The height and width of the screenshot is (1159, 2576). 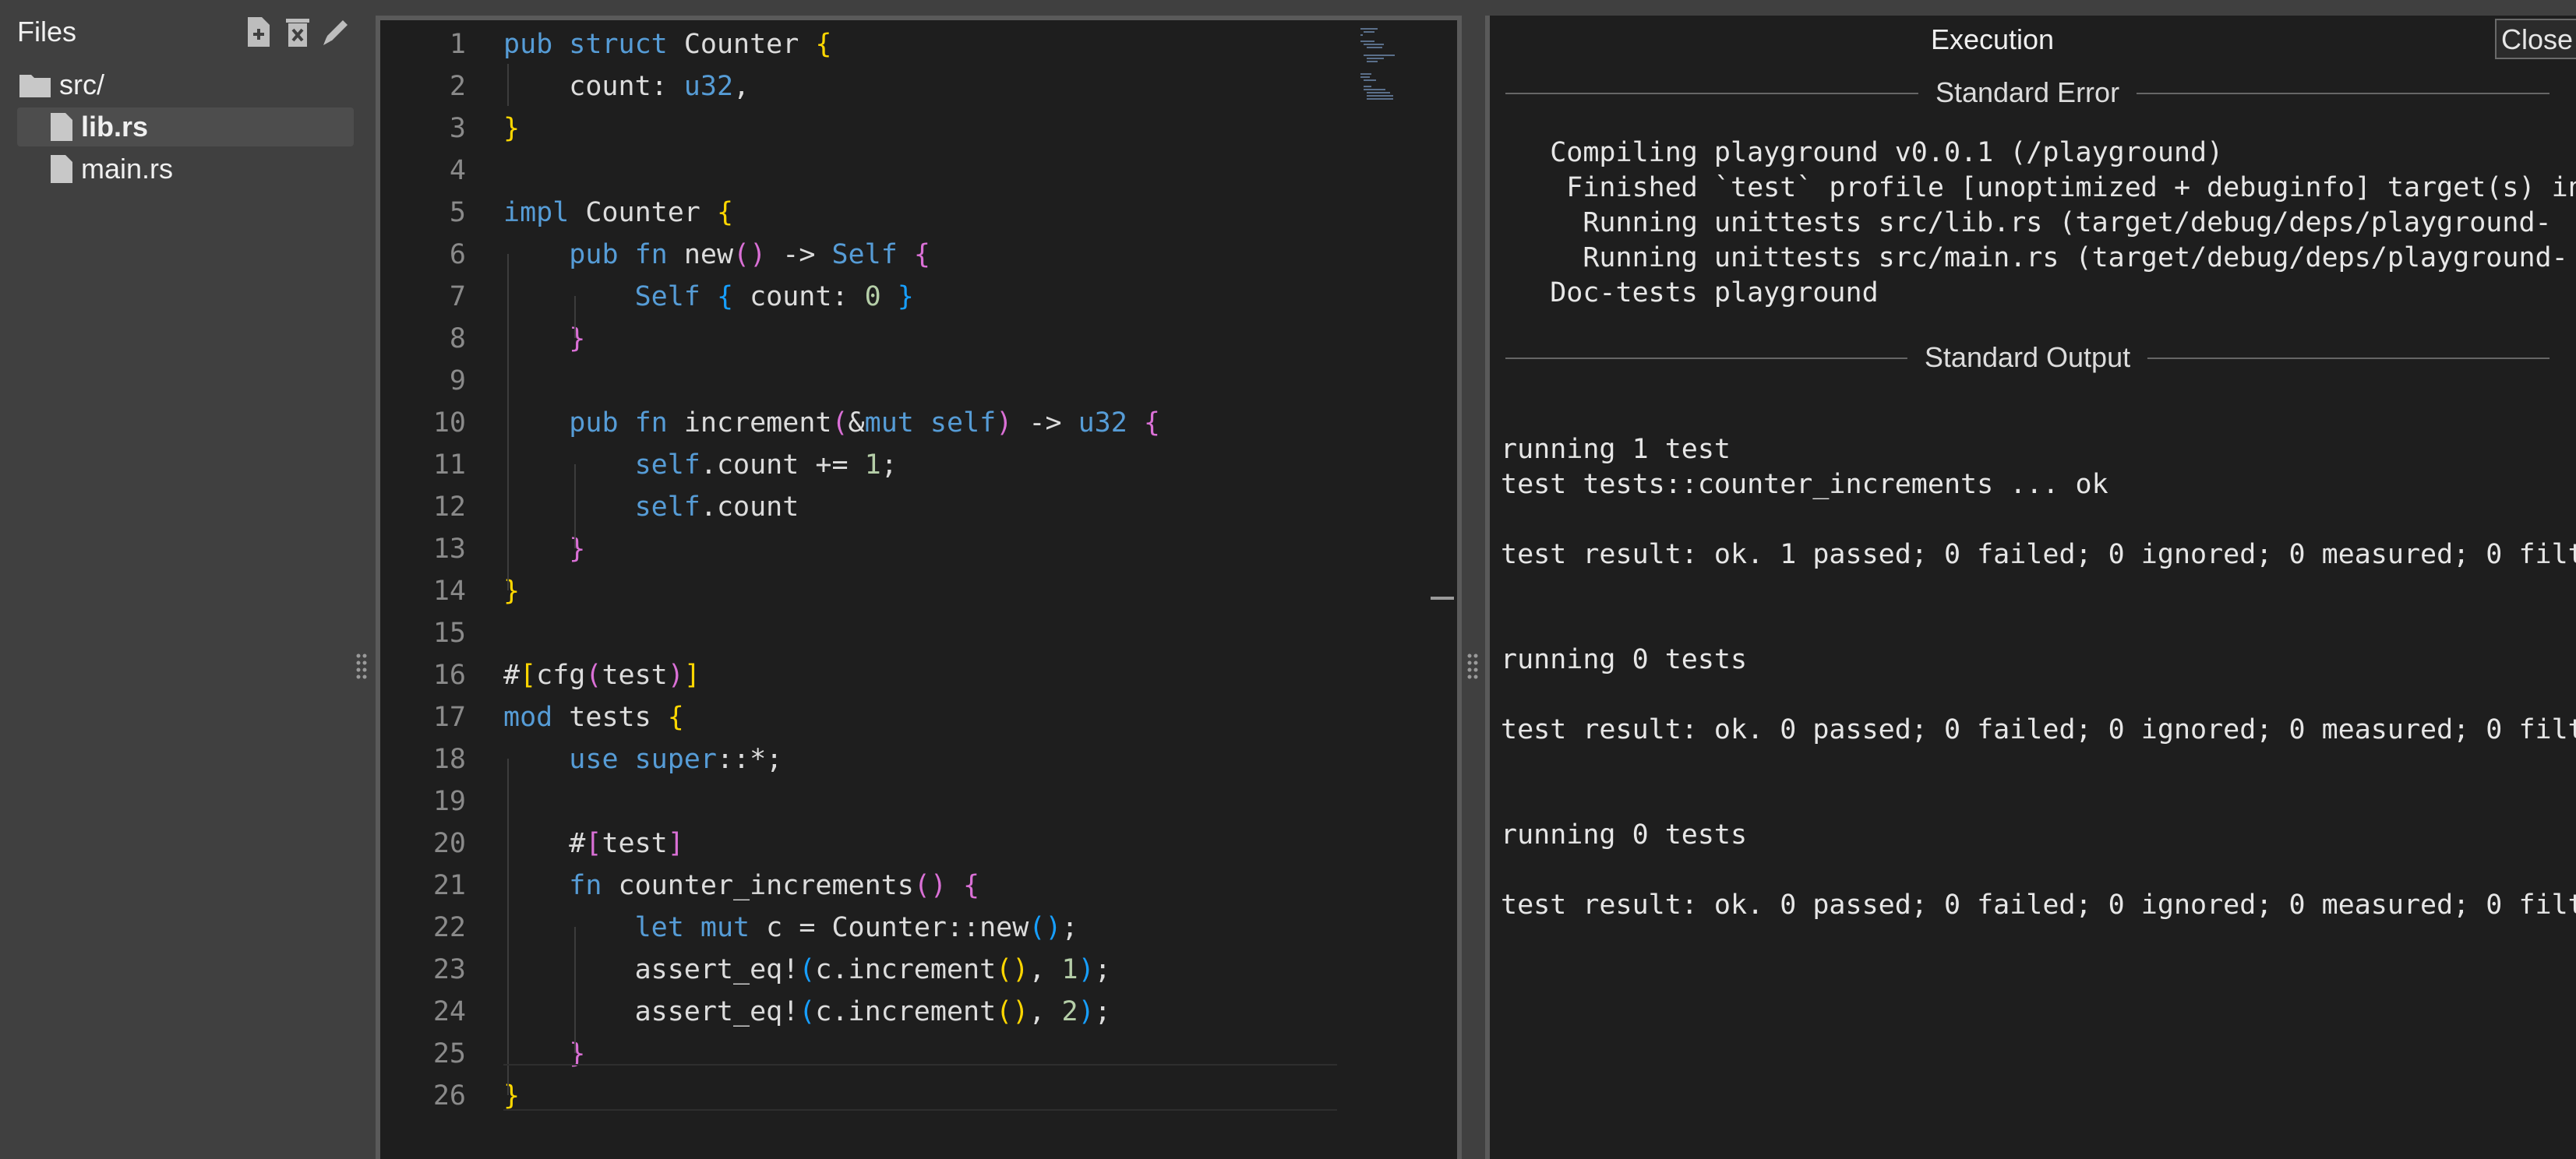 I want to click on code-token: ,, so click(x=1045, y=969).